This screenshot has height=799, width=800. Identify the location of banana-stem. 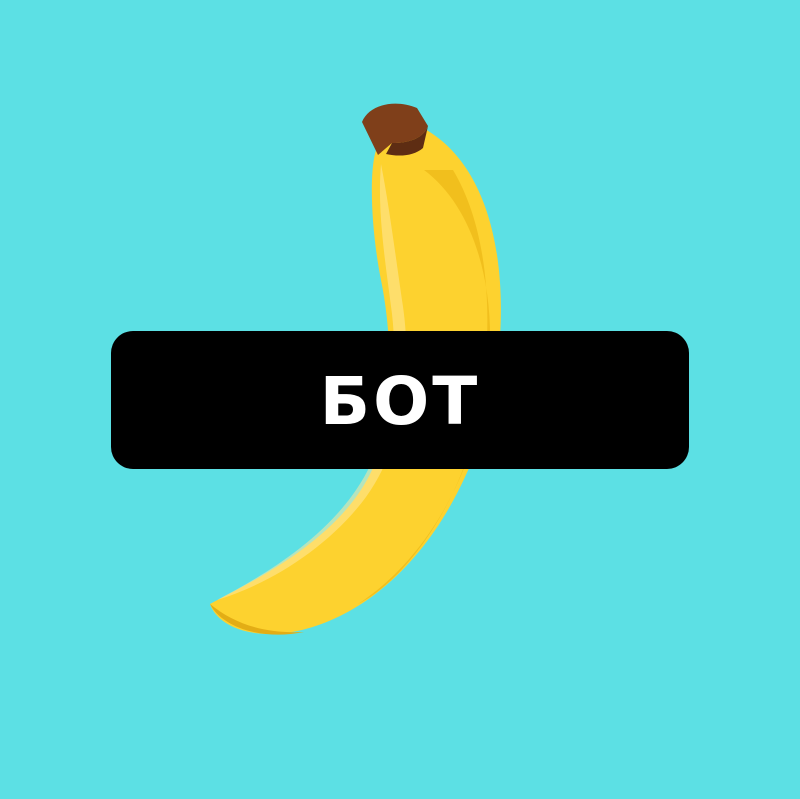
(395, 129).